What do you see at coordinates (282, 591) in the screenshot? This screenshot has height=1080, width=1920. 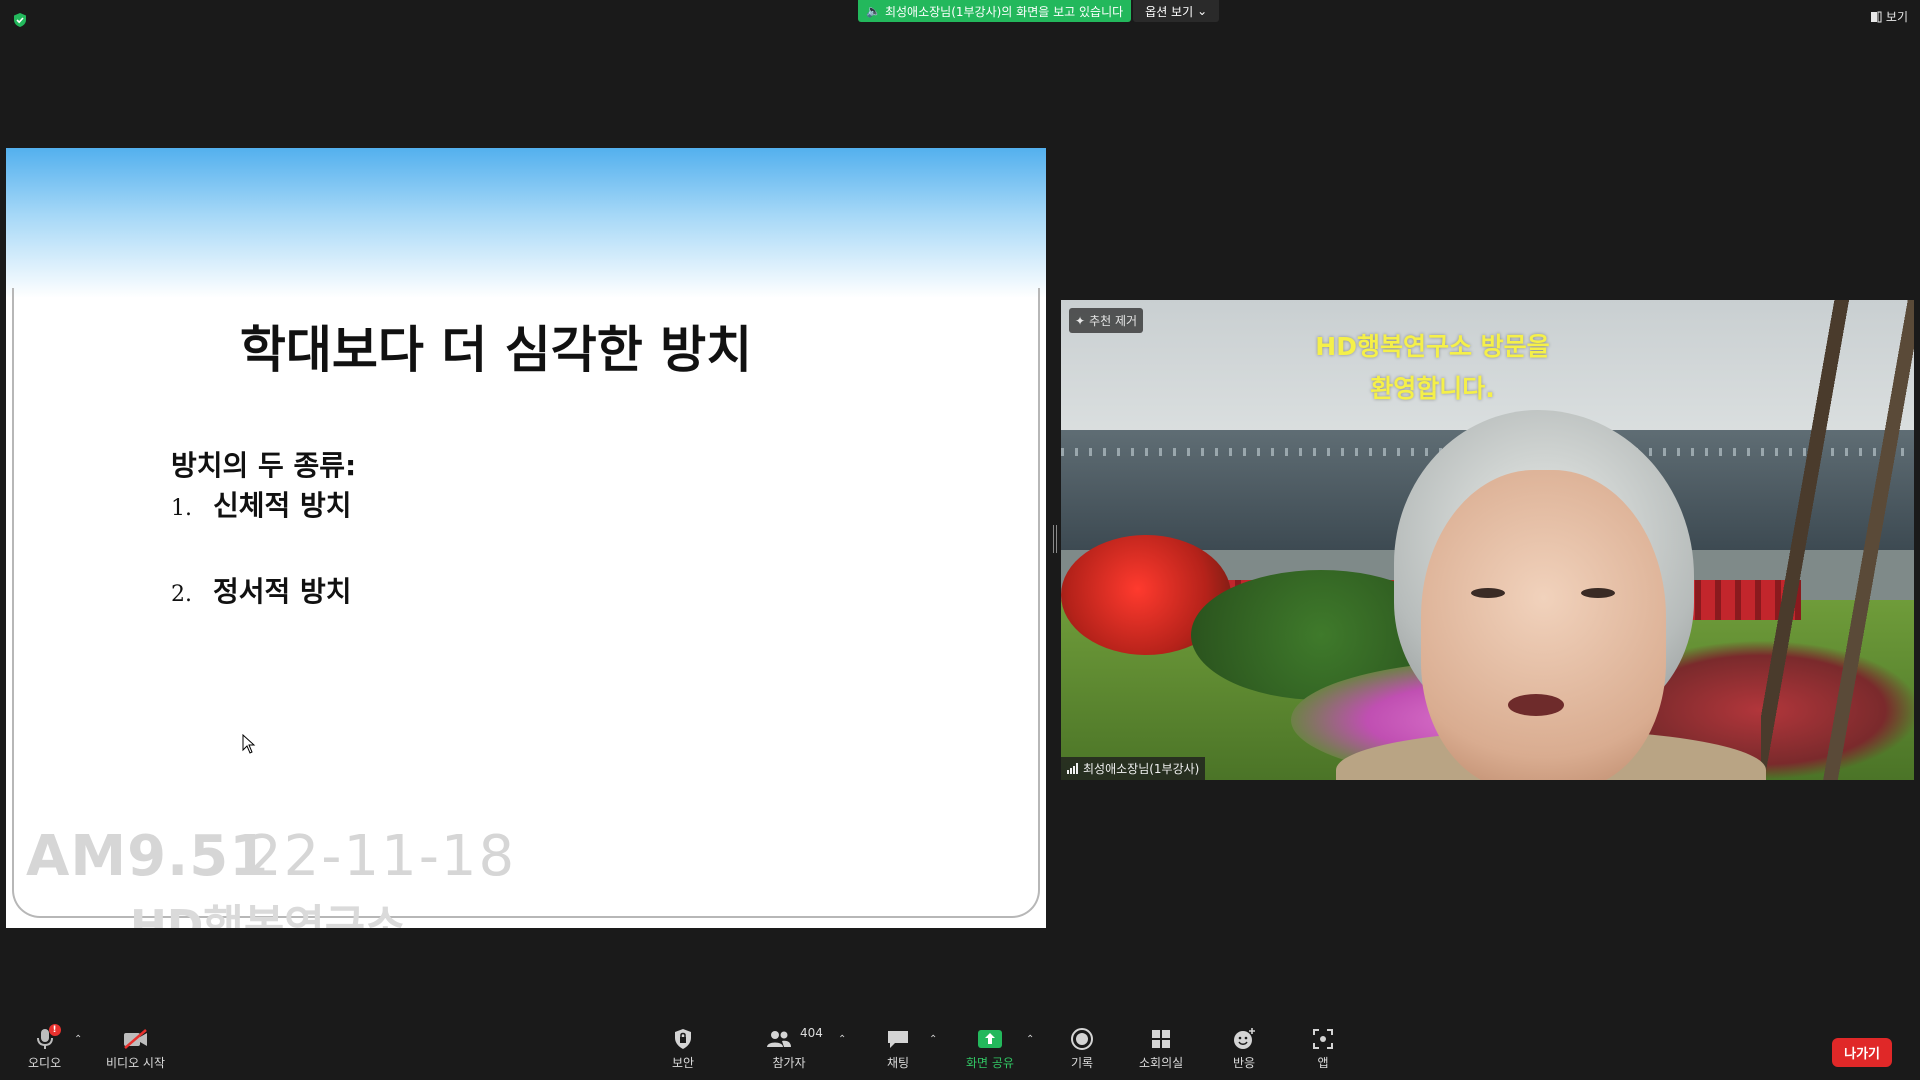 I see `list-text: 정서적 방치` at bounding box center [282, 591].